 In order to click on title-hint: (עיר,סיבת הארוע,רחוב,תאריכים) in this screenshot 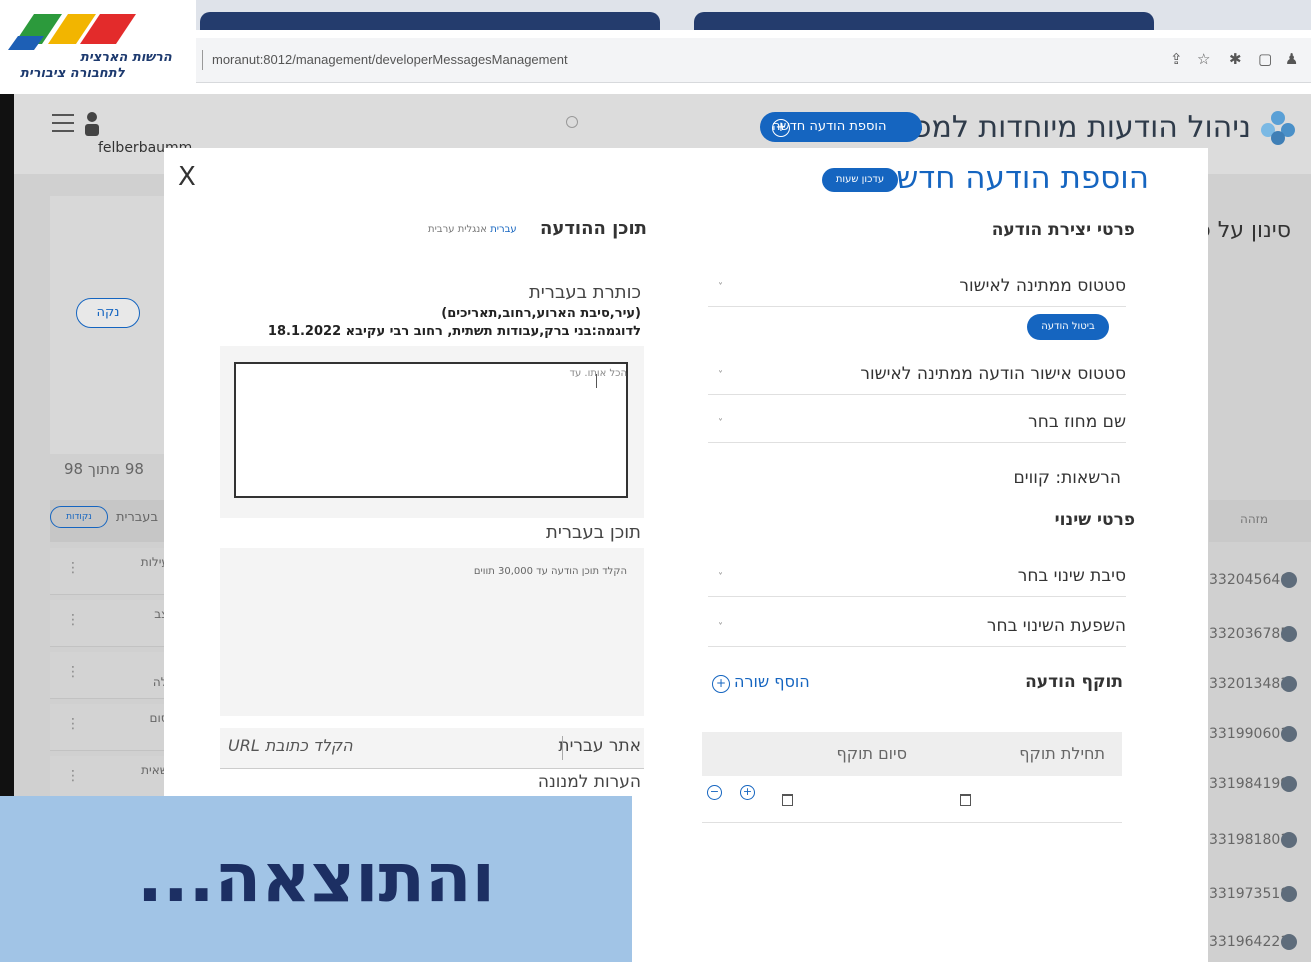, I will do `click(541, 313)`.